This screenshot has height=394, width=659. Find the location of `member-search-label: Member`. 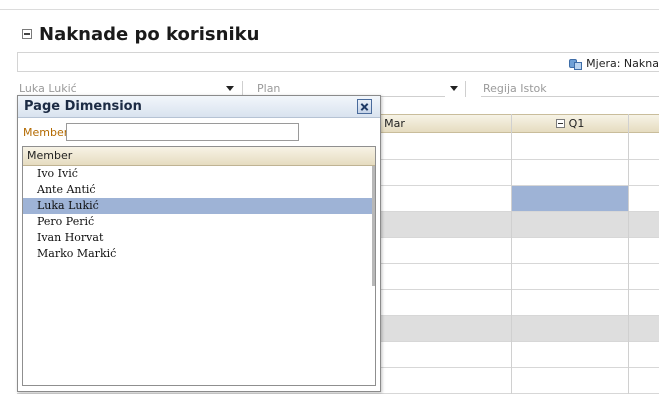

member-search-label: Member is located at coordinates (46, 132).